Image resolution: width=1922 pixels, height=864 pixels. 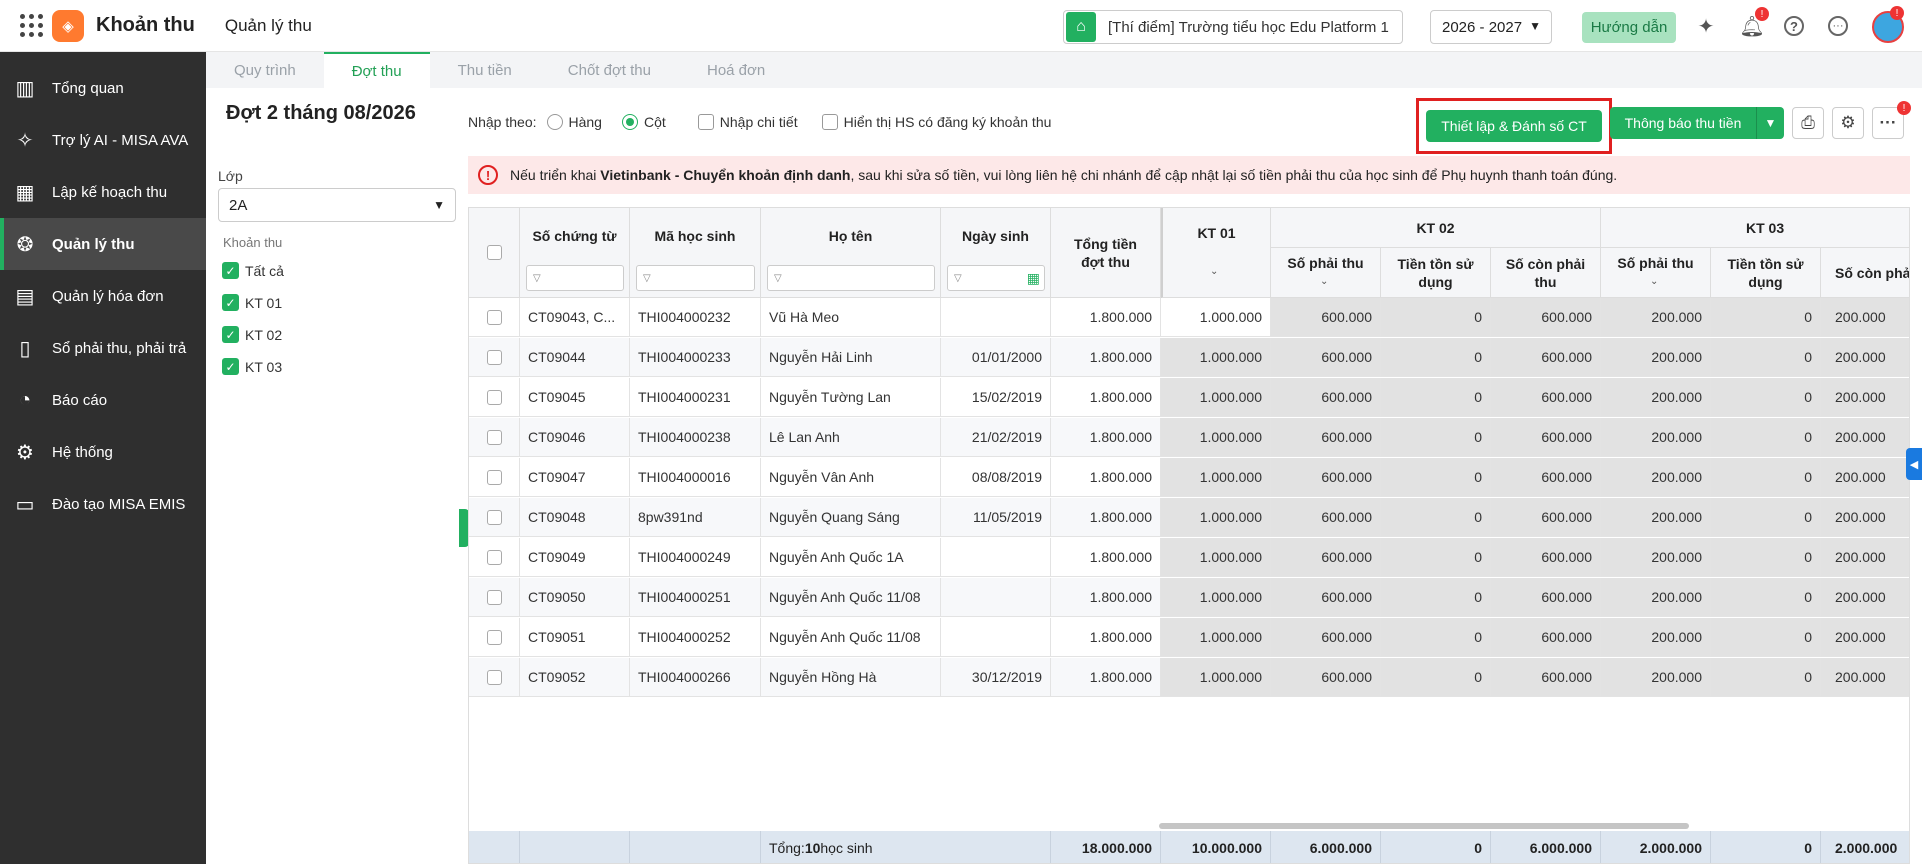 I want to click on sidebar-item-training: ▭ Đào tạo MISA EMIS, so click(x=103, y=504).